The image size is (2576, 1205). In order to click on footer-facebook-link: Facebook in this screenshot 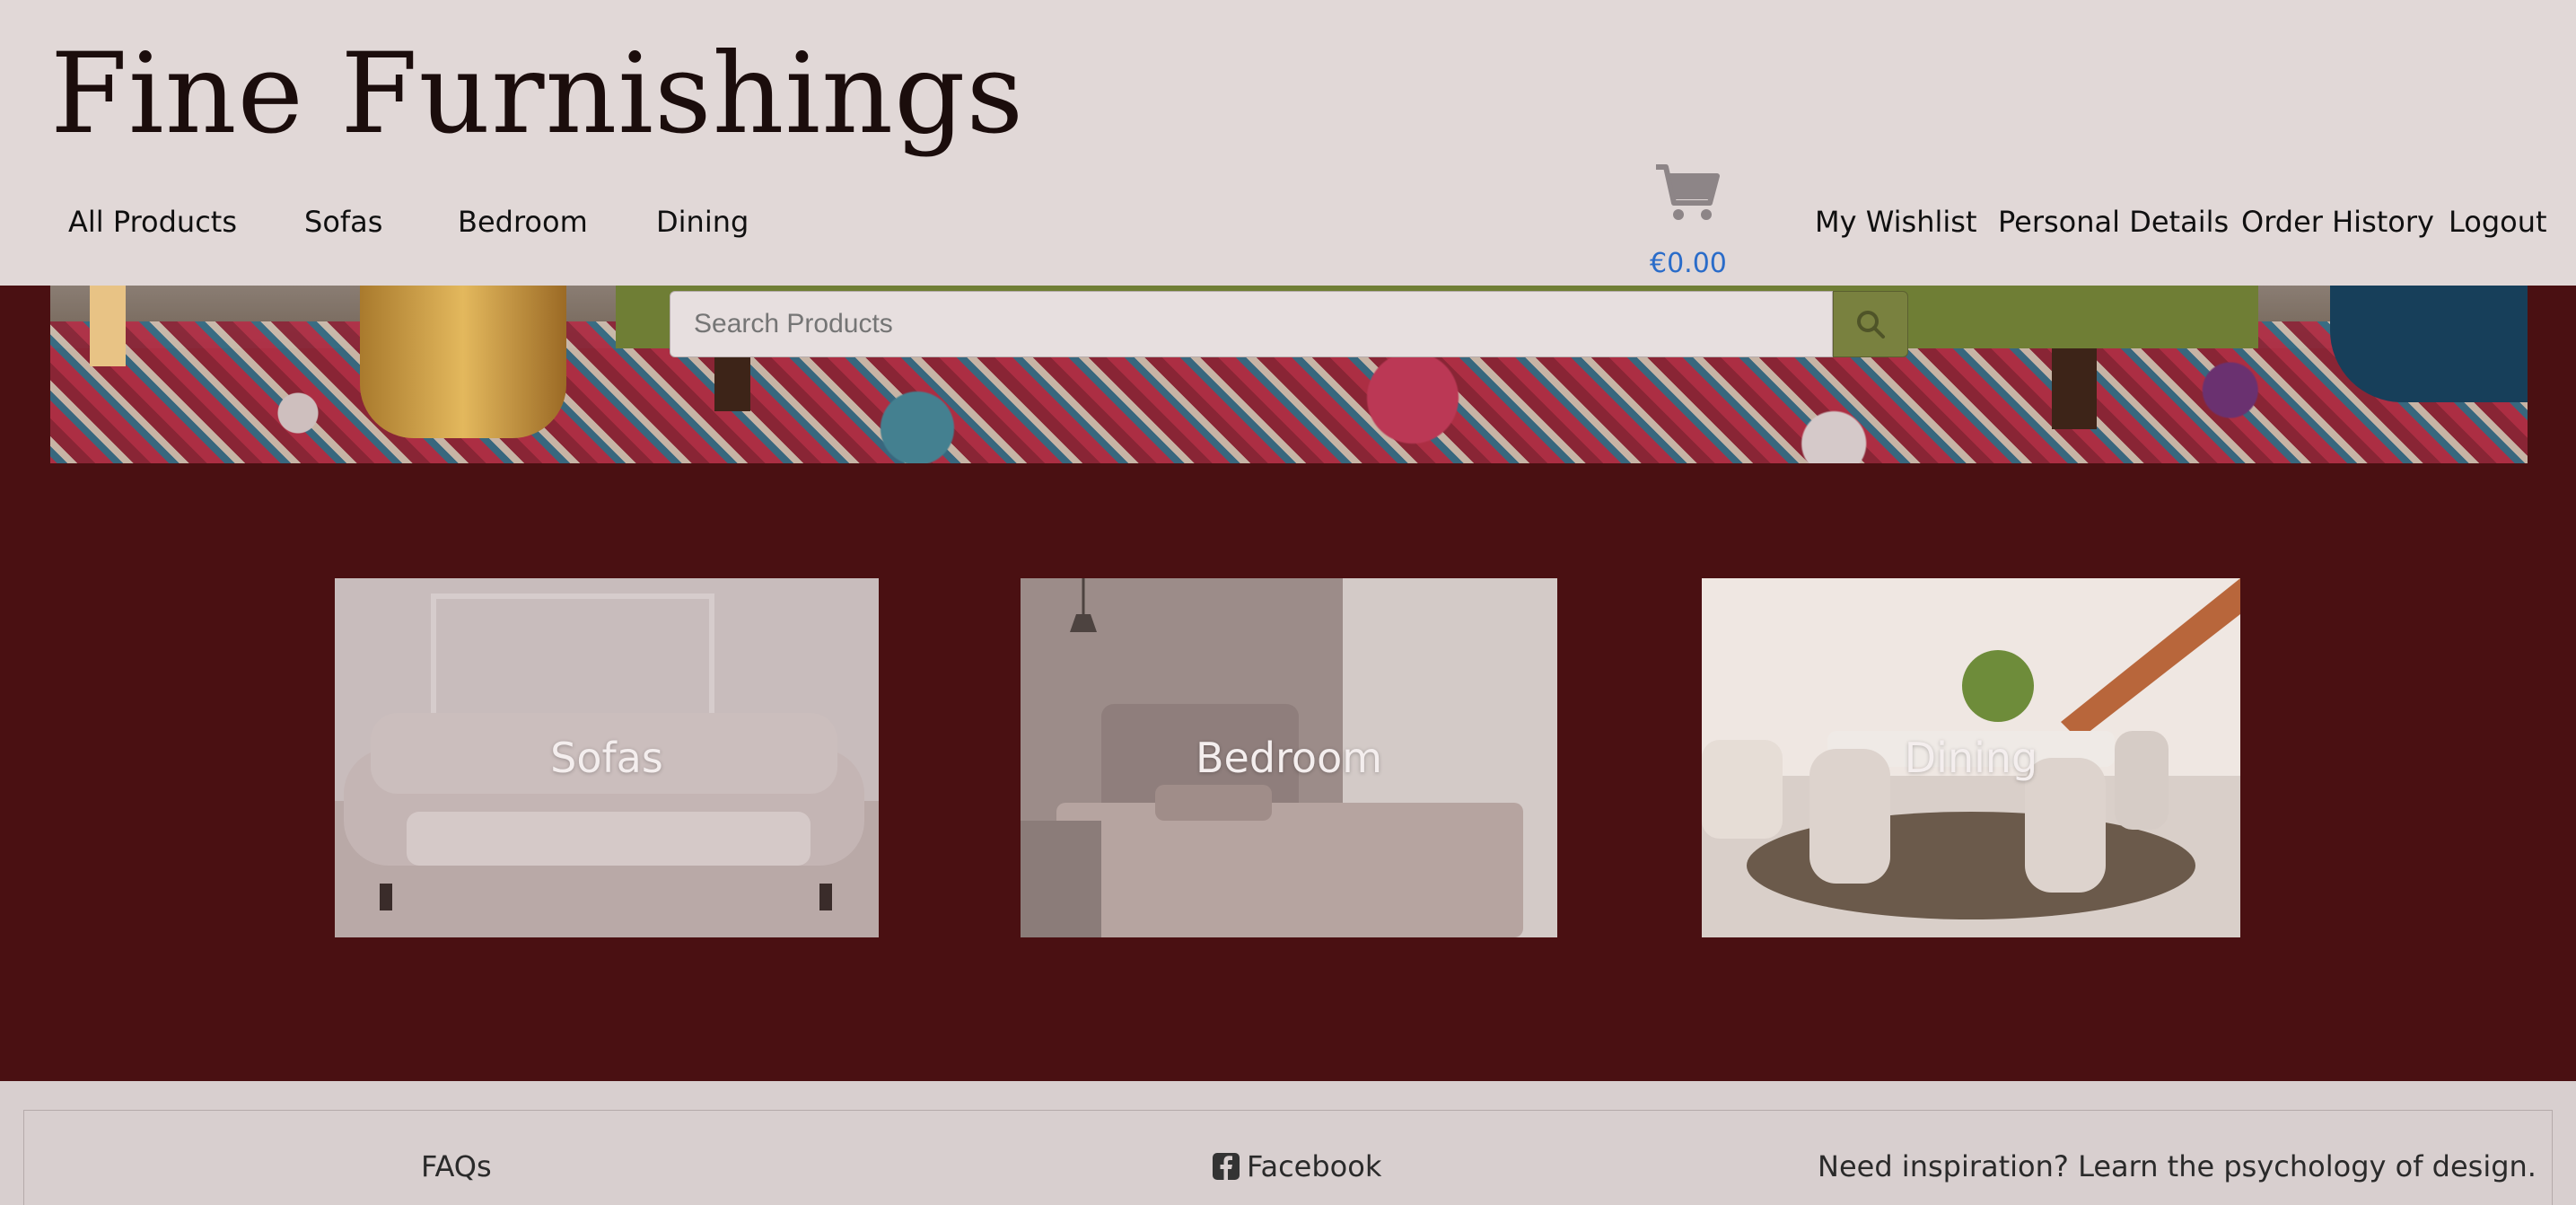, I will do `click(1297, 1166)`.